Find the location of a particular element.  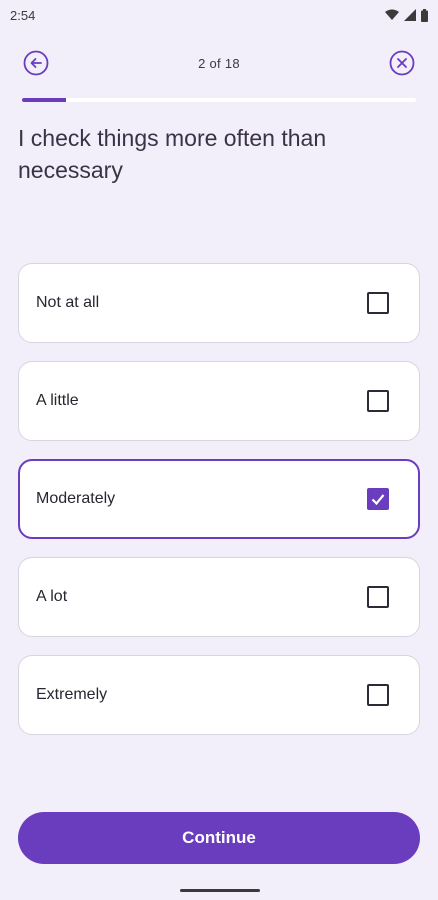

option-moderately: Moderately is located at coordinates (219, 499).